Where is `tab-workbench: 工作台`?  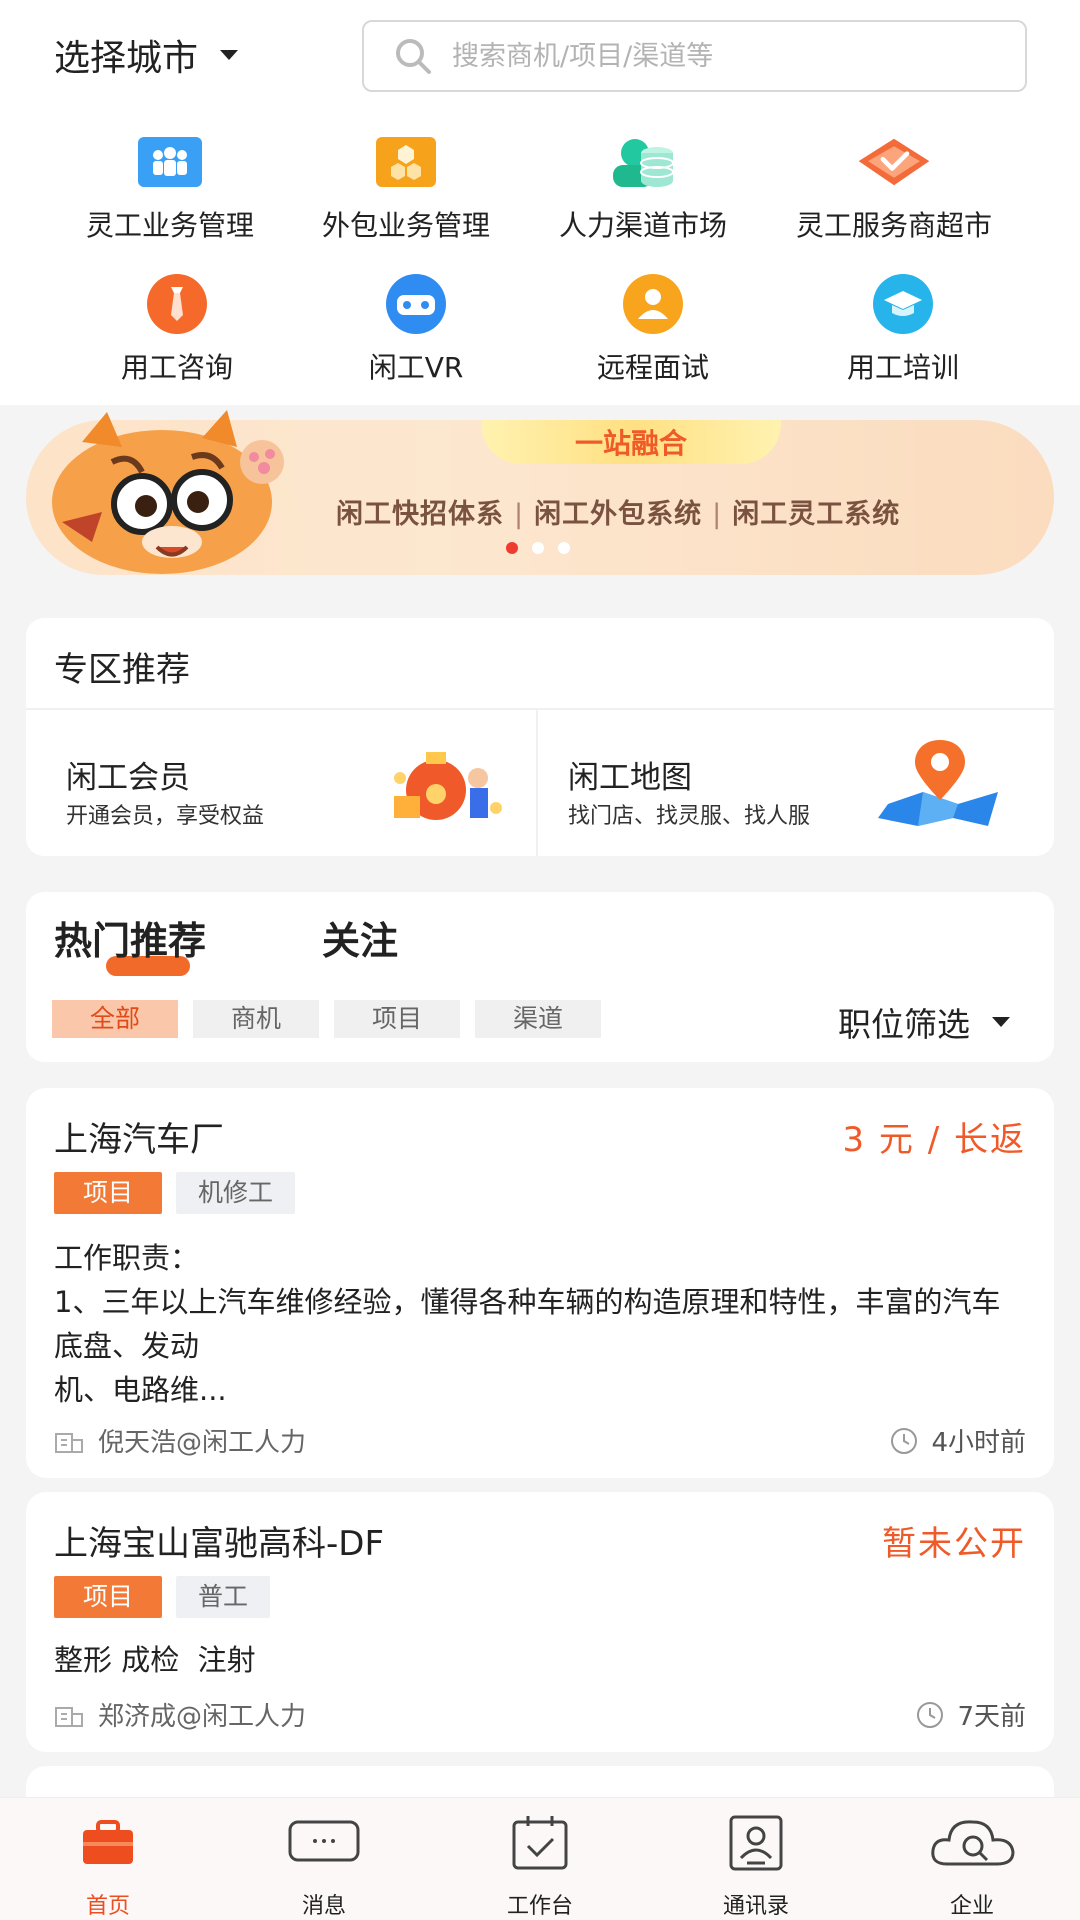
tab-workbench: 工作台 is located at coordinates (540, 1866).